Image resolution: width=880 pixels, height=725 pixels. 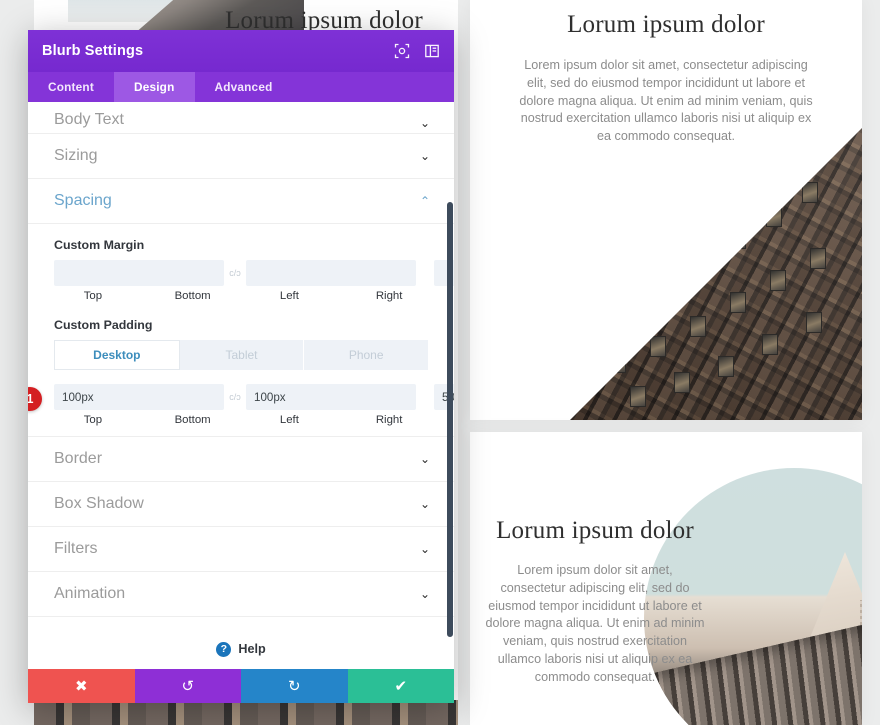 I want to click on section-label: Body Text, so click(x=89, y=119).